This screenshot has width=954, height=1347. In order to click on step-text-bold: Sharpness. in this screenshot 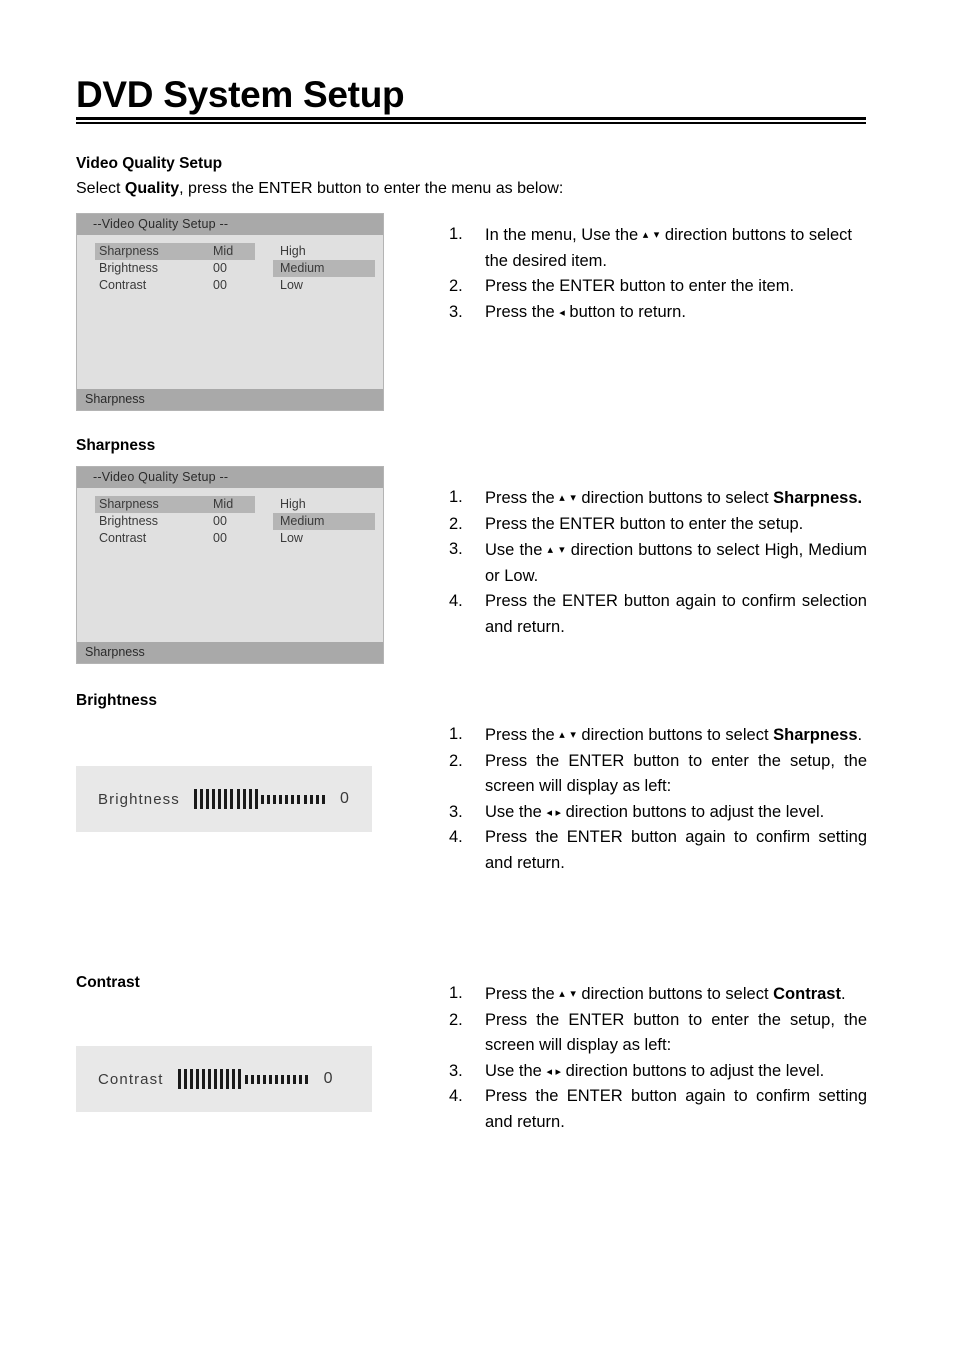, I will do `click(818, 498)`.